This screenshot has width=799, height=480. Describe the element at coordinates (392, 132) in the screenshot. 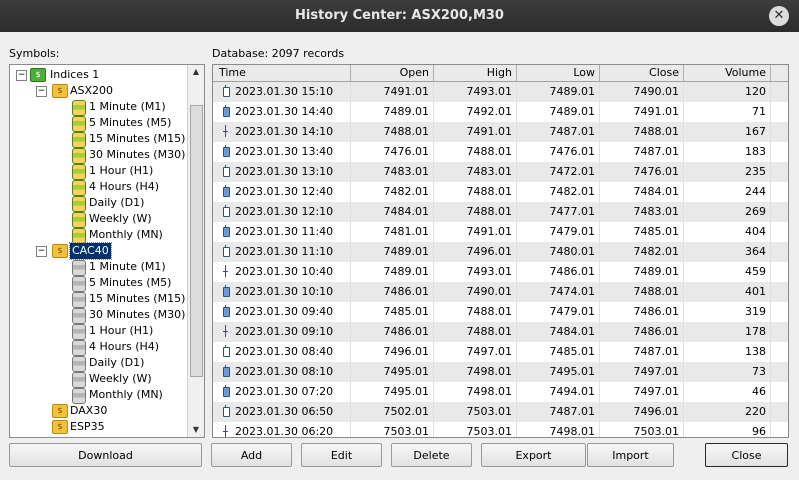

I see `cell-open: 7488.01` at that location.